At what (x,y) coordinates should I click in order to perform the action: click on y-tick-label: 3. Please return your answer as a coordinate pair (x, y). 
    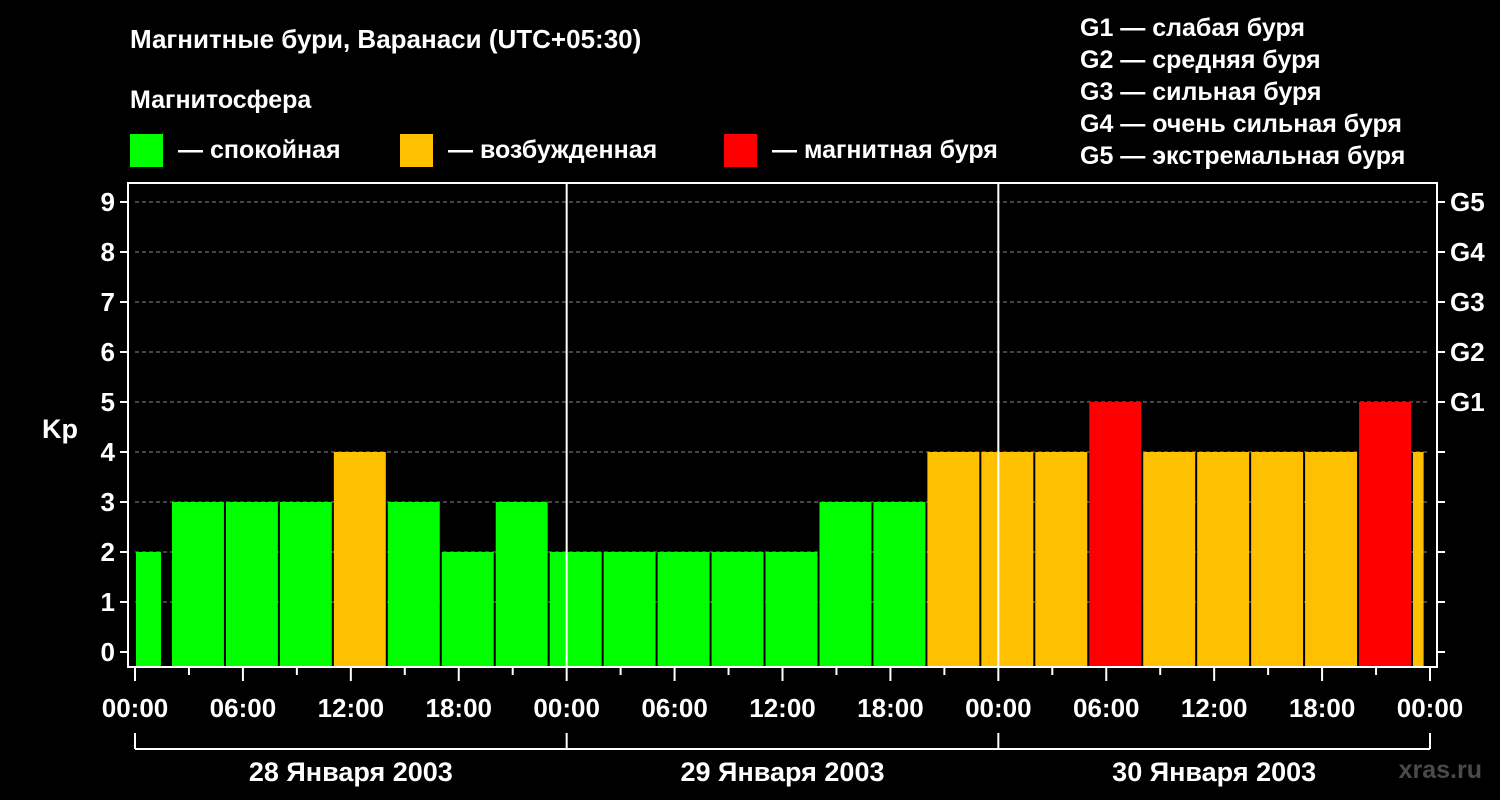
    Looking at the image, I should click on (108, 502).